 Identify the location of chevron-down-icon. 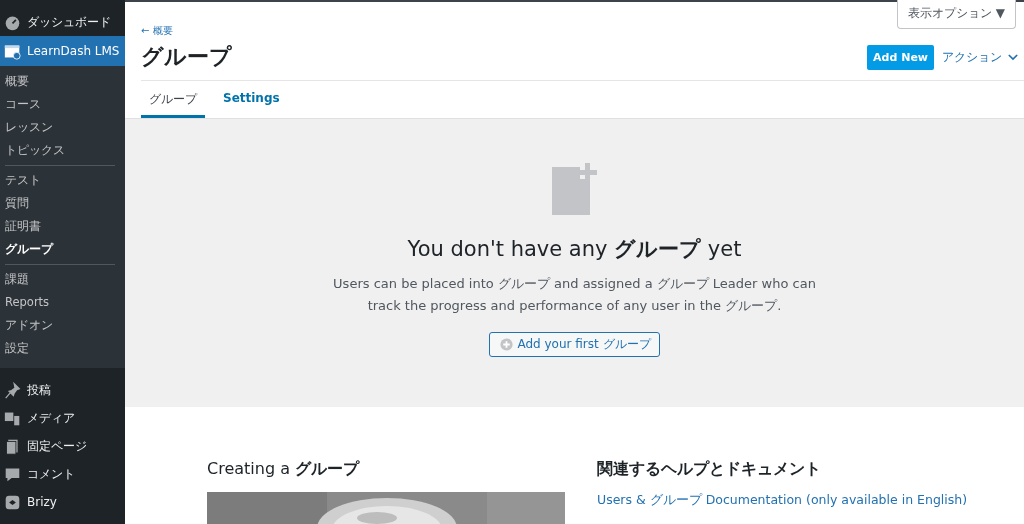
(1013, 57).